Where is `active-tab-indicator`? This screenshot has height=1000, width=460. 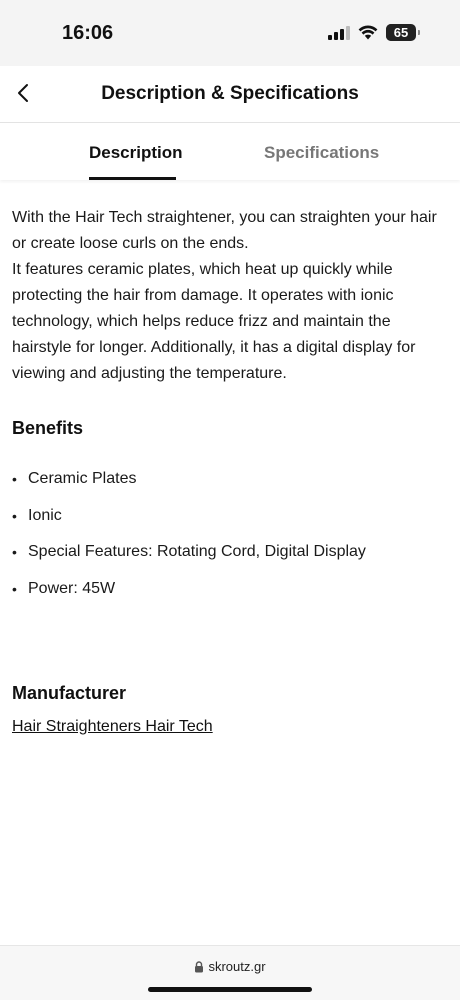
active-tab-indicator is located at coordinates (132, 178).